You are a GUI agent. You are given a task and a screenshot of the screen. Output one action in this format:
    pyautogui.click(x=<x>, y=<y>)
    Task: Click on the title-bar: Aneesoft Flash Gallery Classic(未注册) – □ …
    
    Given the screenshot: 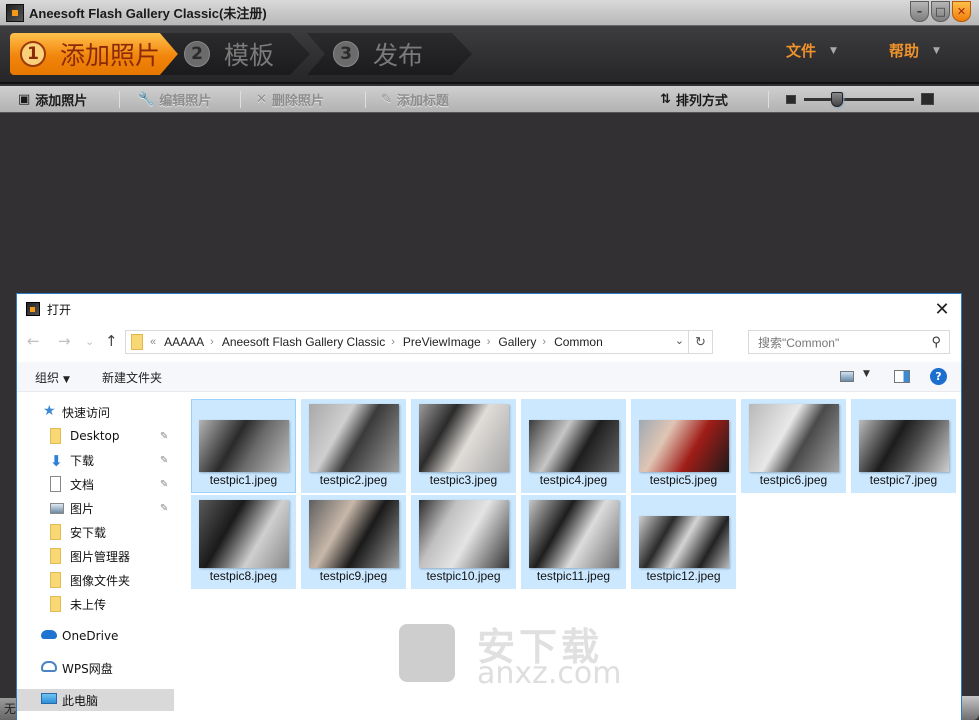 What is the action you would take?
    pyautogui.click(x=489, y=13)
    